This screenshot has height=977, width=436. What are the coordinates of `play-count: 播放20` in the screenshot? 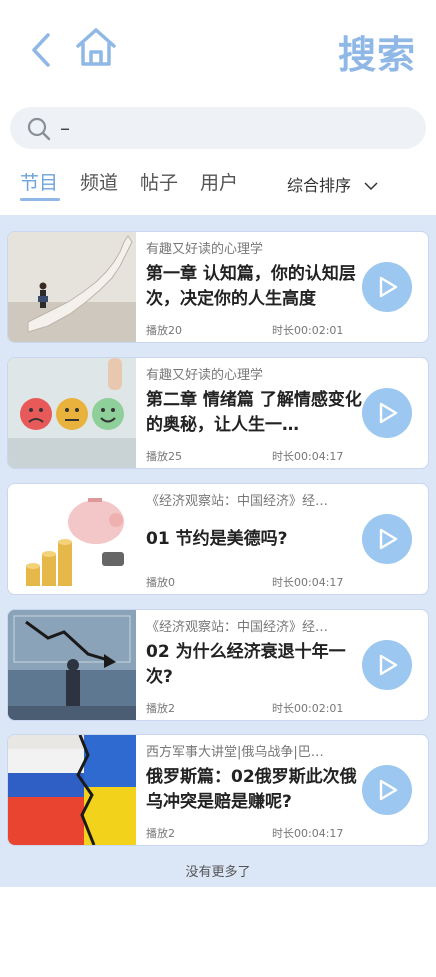 It's located at (164, 330).